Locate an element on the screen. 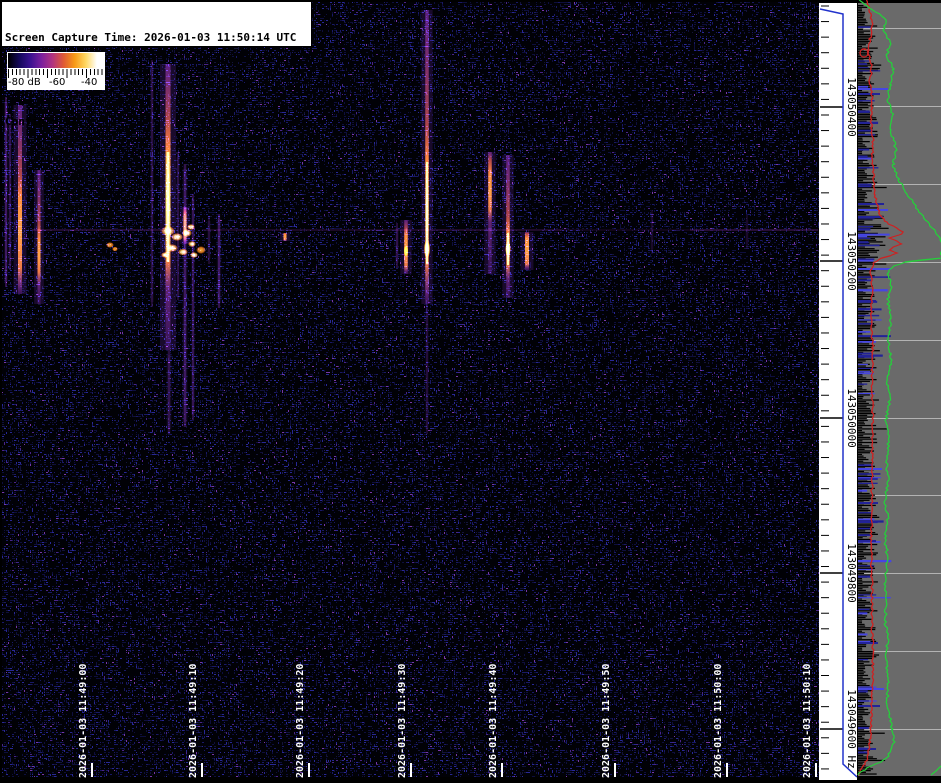 The image size is (941, 783). time-axis-label: 2026-01-03 11:50:10 is located at coordinates (807, 720).